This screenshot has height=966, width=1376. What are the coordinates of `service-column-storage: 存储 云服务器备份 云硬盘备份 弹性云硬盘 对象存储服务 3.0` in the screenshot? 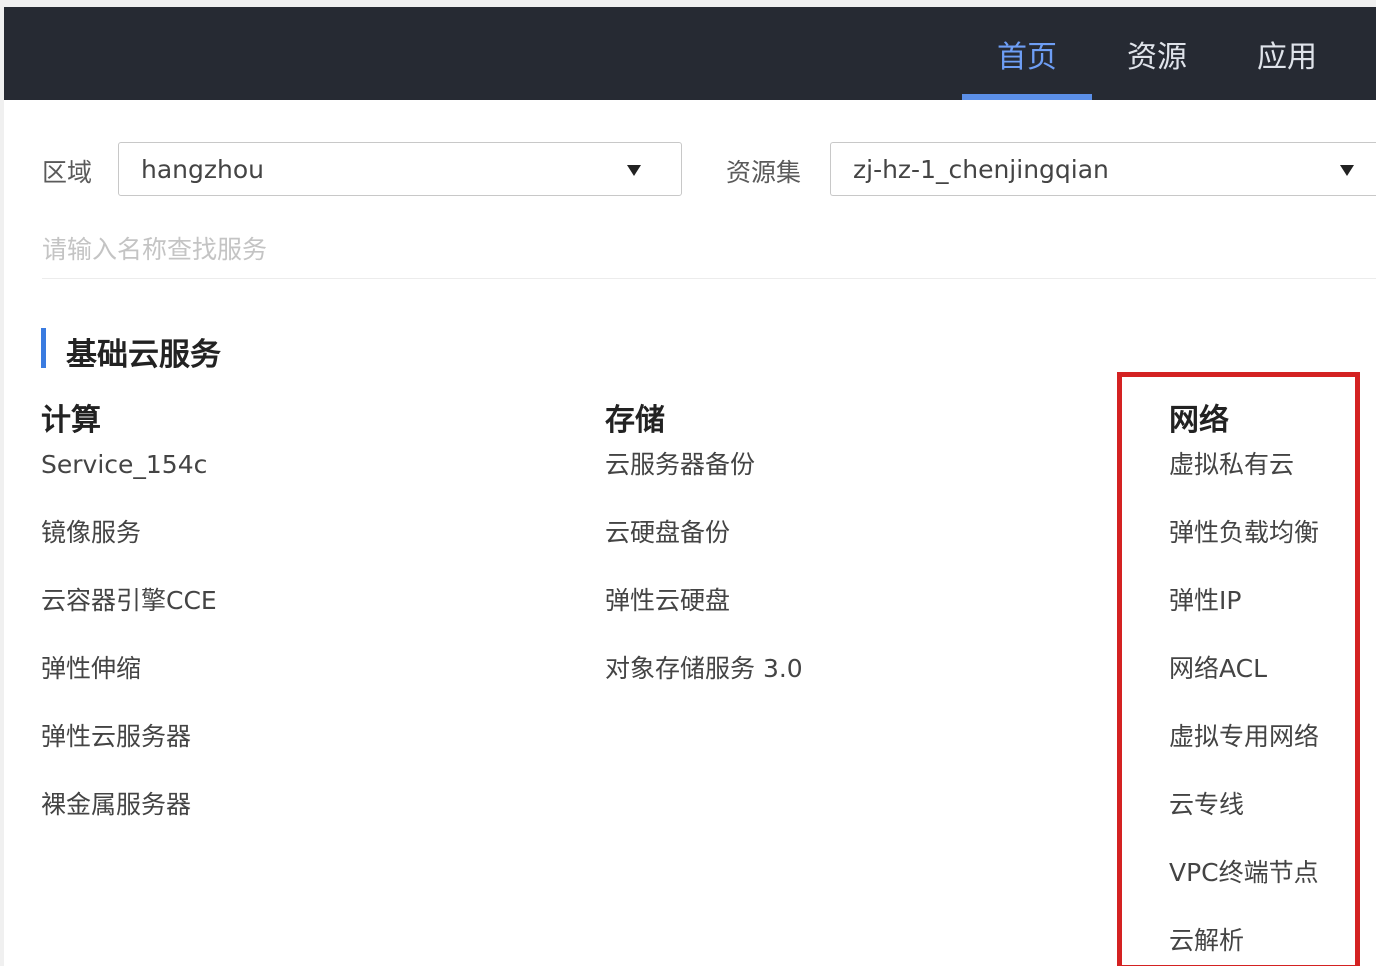 It's located at (704, 562).